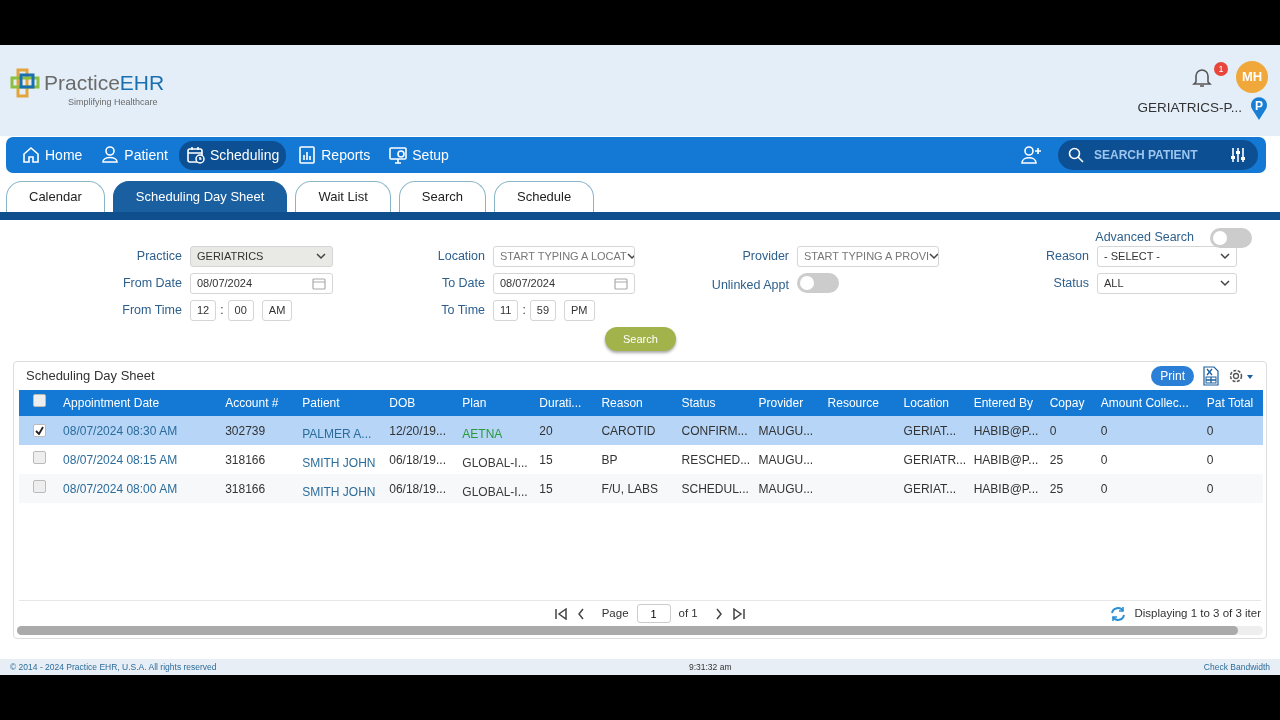 The image size is (1280, 720). What do you see at coordinates (506, 310) in the screenshot?
I see `hour-field: 11` at bounding box center [506, 310].